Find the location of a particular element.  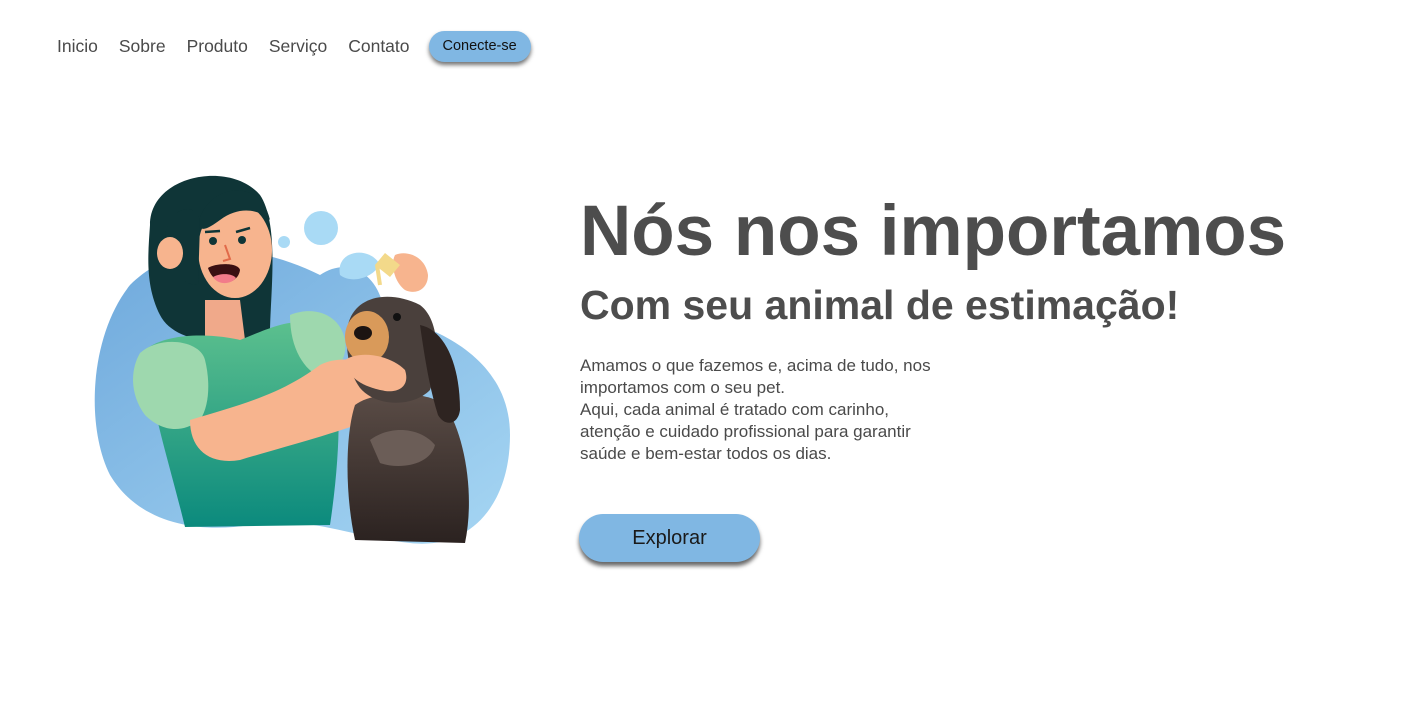

hero-description-line: saúde e bem-estar todos os dias. is located at coordinates (706, 453).